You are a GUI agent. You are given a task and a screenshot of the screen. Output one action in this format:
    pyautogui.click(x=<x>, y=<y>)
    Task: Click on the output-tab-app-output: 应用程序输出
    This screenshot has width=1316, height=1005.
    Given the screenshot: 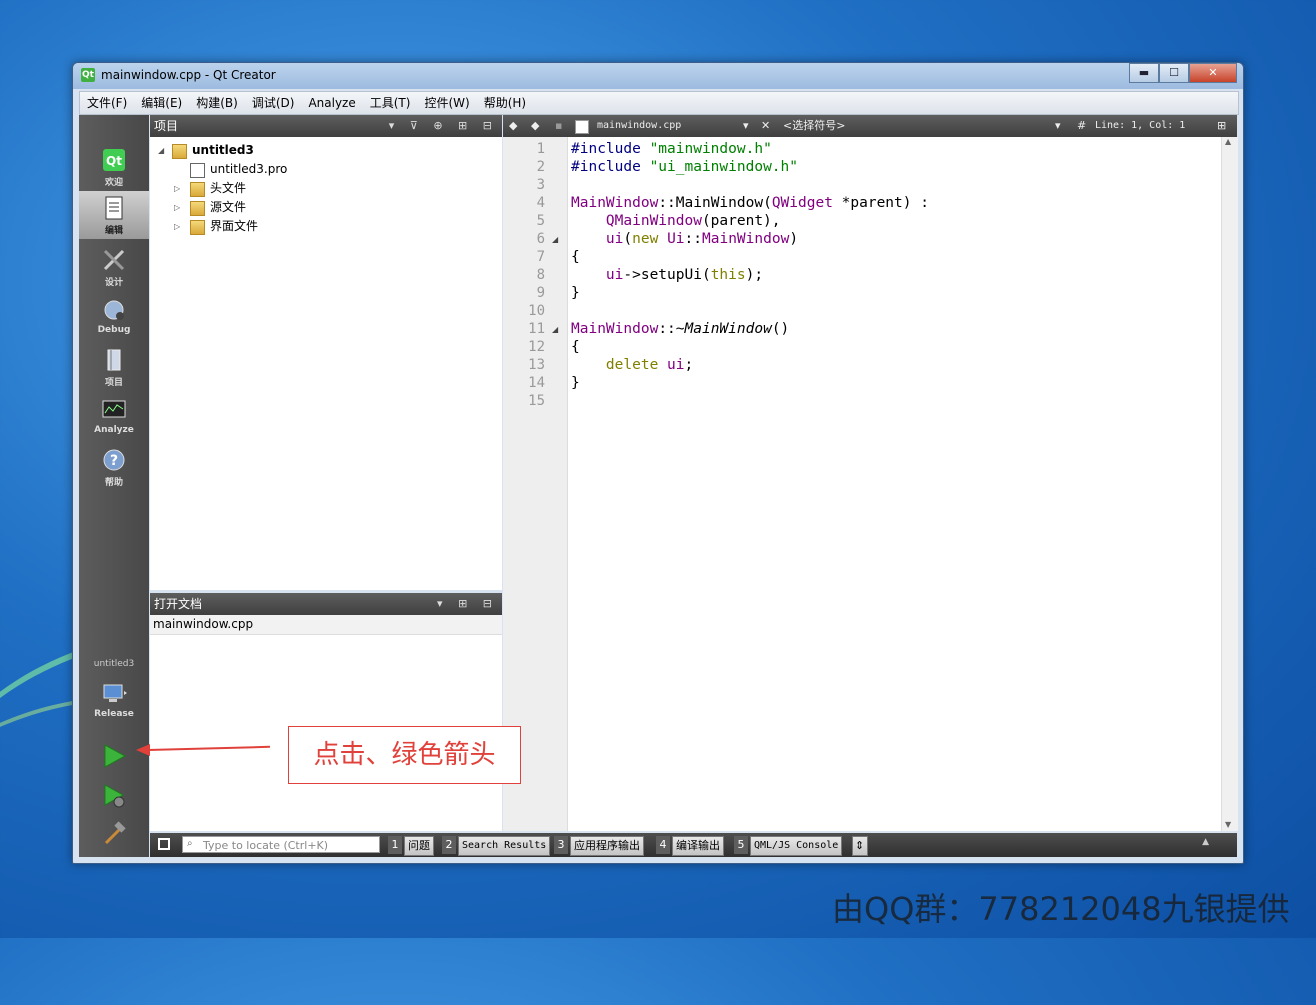 What is the action you would take?
    pyautogui.click(x=607, y=846)
    